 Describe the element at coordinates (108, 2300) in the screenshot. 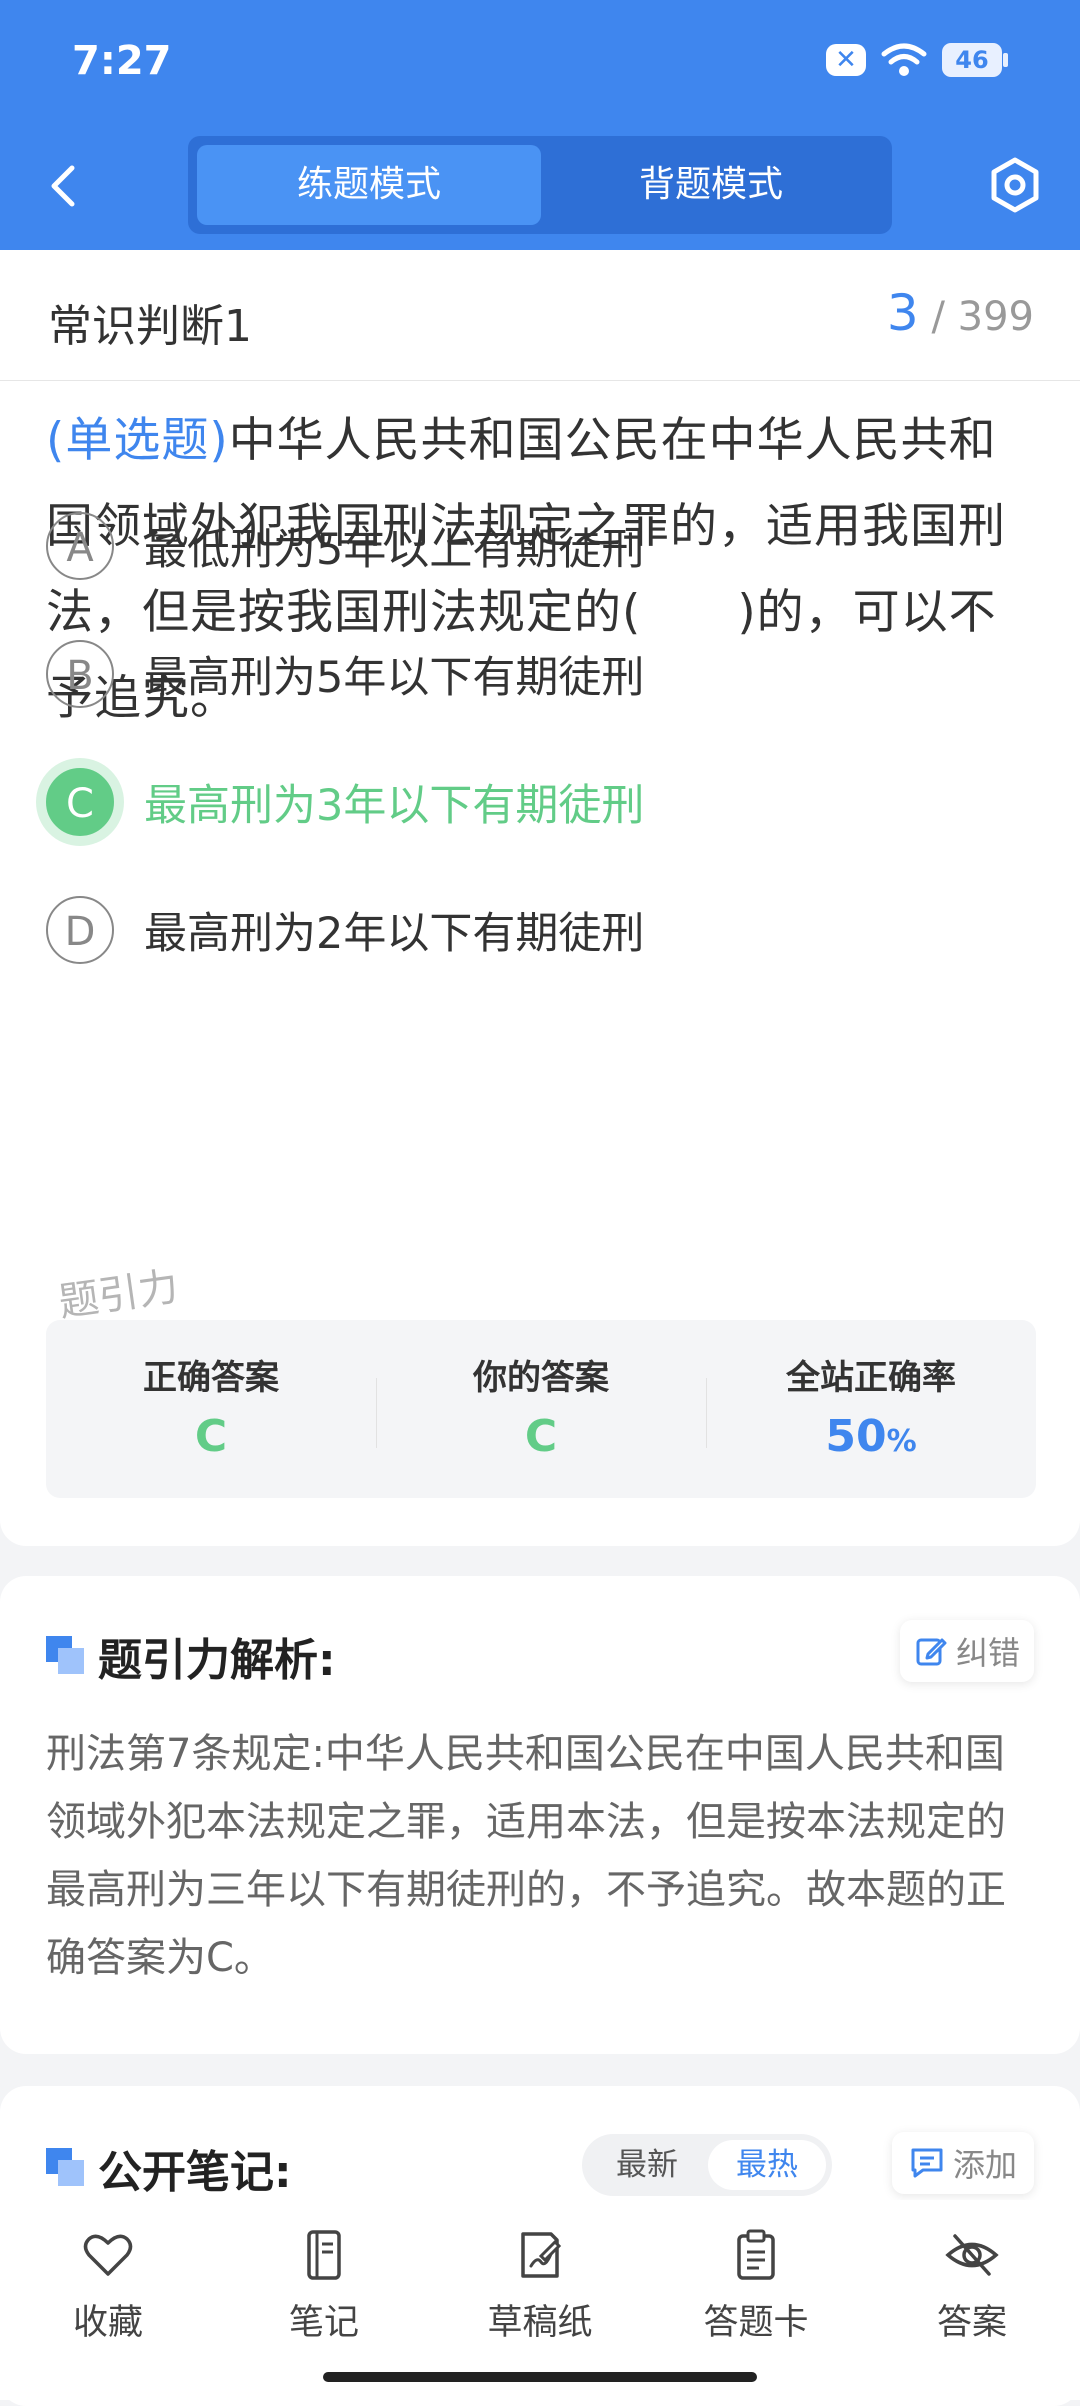

I see `nav-favorite: 收藏` at that location.